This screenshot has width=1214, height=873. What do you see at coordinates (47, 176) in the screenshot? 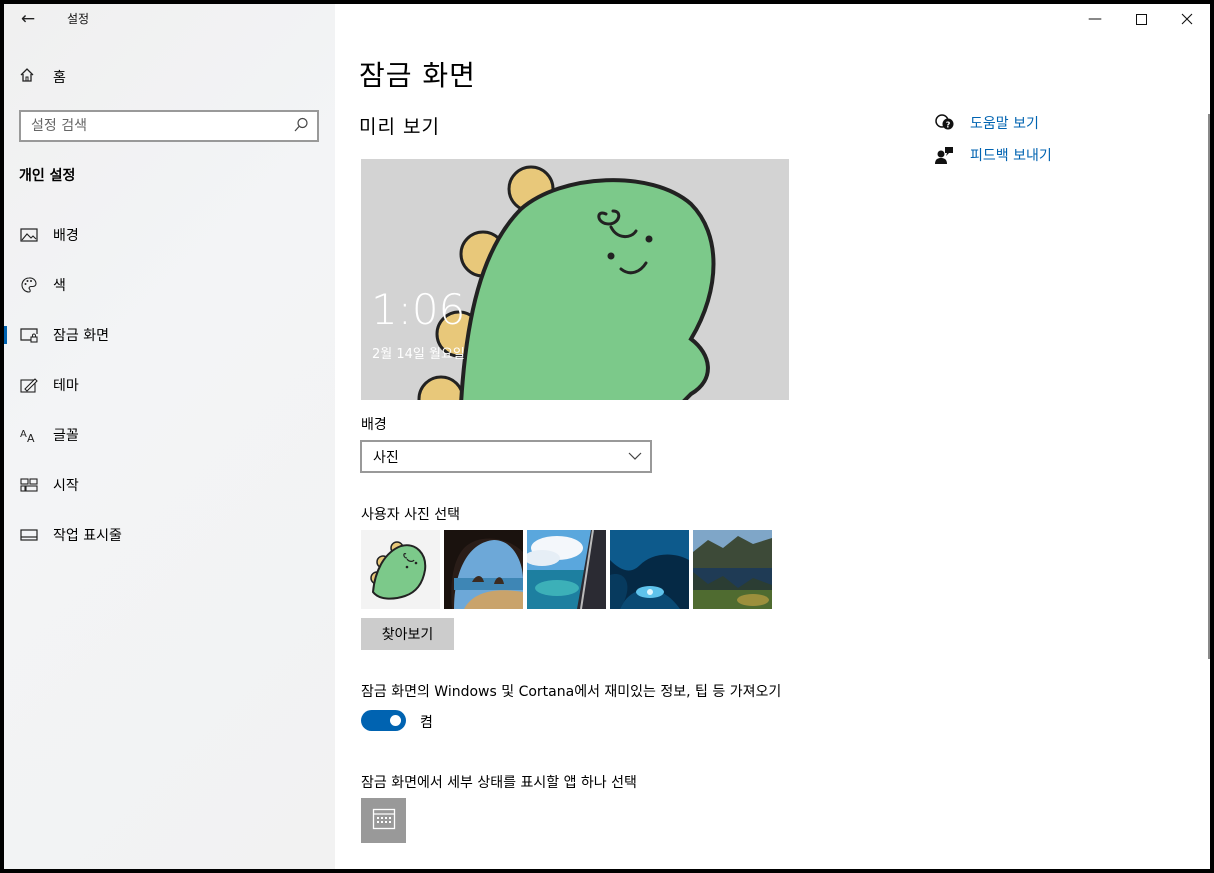
I see `section-header: 개인 설정` at bounding box center [47, 176].